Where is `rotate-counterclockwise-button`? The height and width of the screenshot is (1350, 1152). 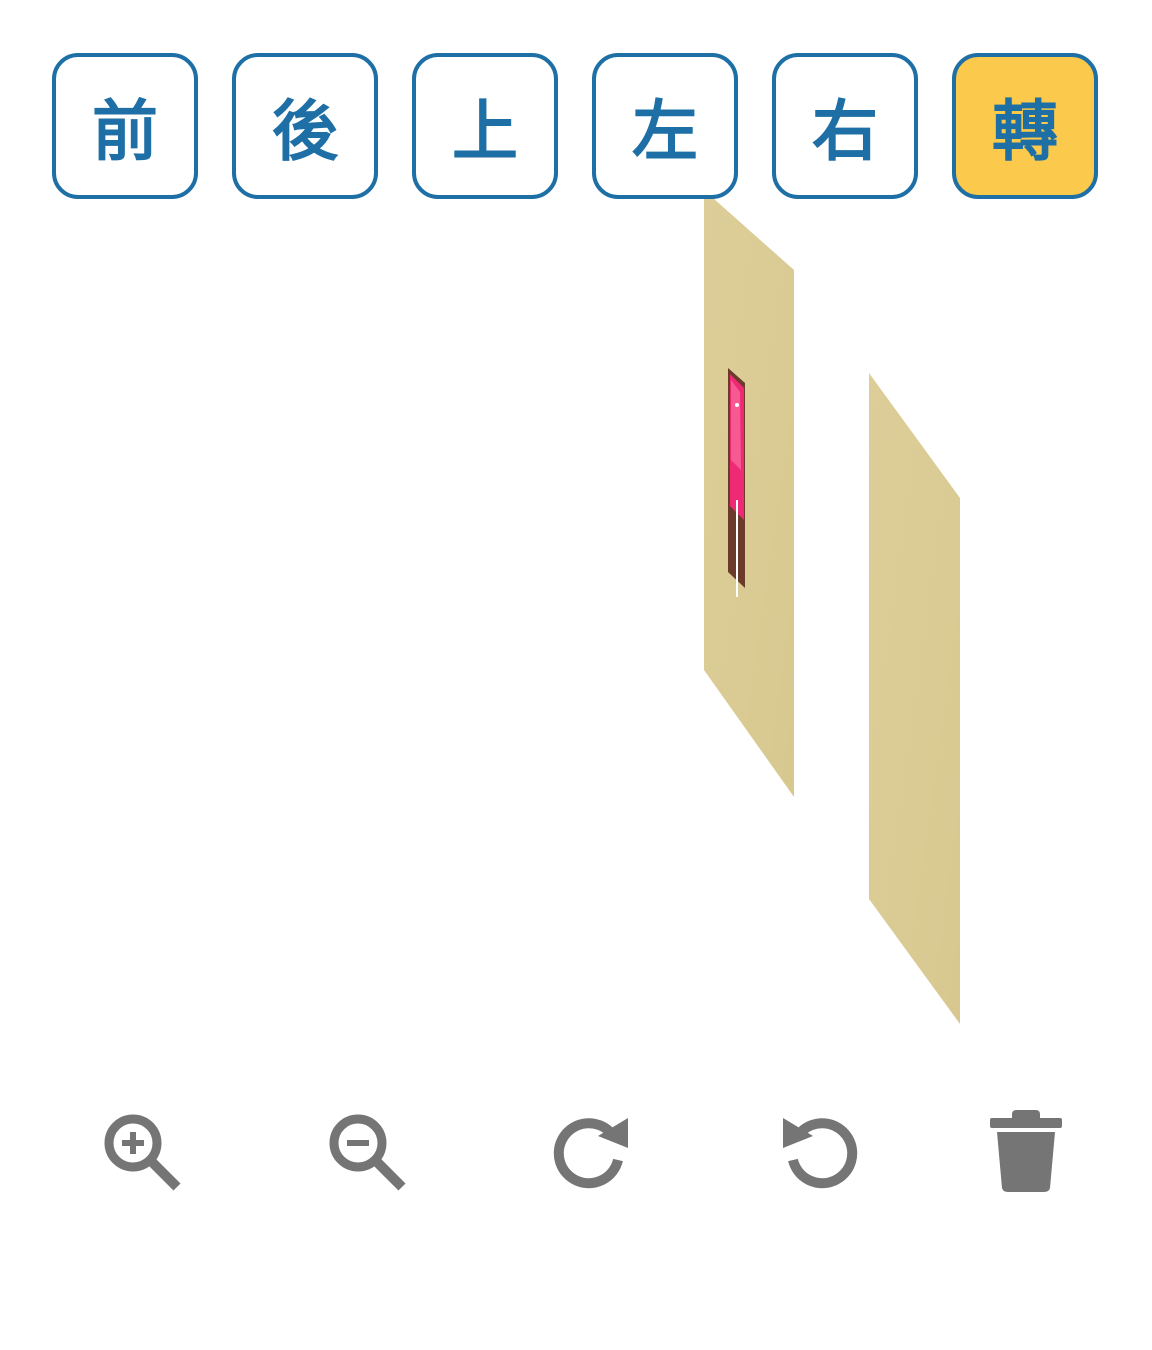 rotate-counterclockwise-button is located at coordinates (818, 1153).